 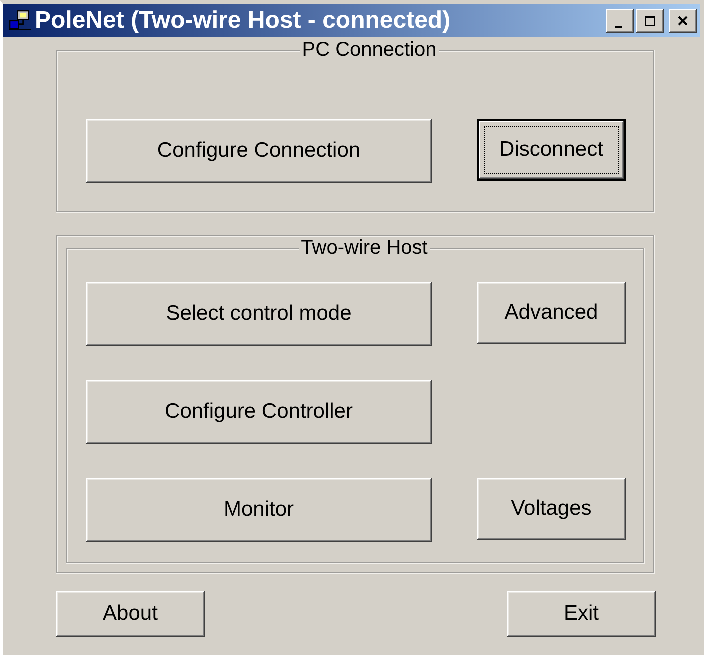 What do you see at coordinates (369, 50) in the screenshot?
I see `group-title: PC Connection` at bounding box center [369, 50].